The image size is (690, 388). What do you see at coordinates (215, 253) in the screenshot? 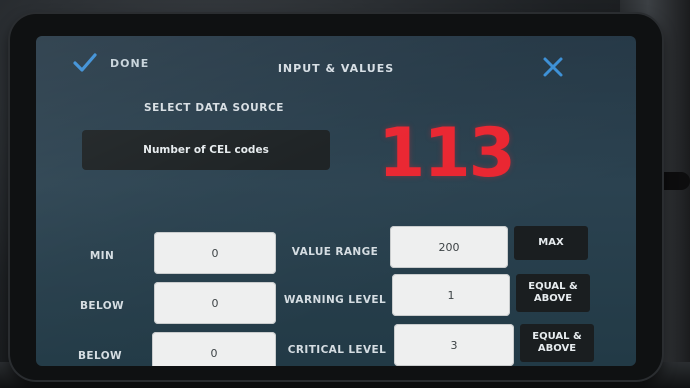
I see `min-value-input: 0` at bounding box center [215, 253].